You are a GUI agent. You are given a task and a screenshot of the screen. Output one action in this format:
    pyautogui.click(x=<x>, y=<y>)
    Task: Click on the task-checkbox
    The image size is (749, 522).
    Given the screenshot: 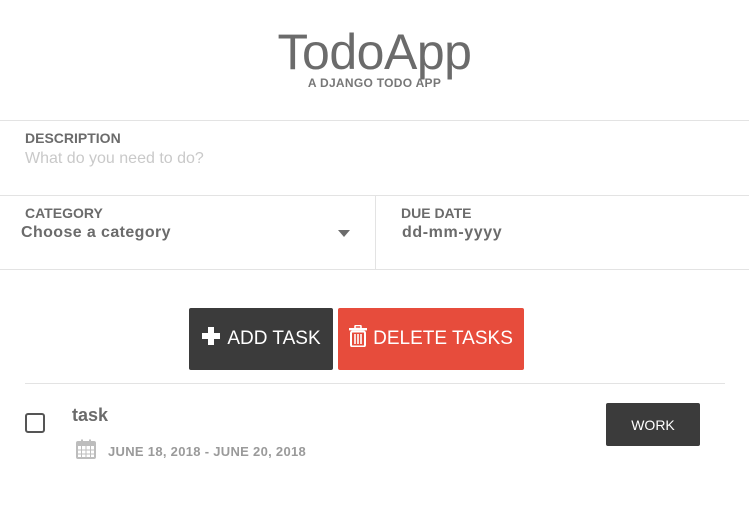 What is the action you would take?
    pyautogui.click(x=35, y=423)
    